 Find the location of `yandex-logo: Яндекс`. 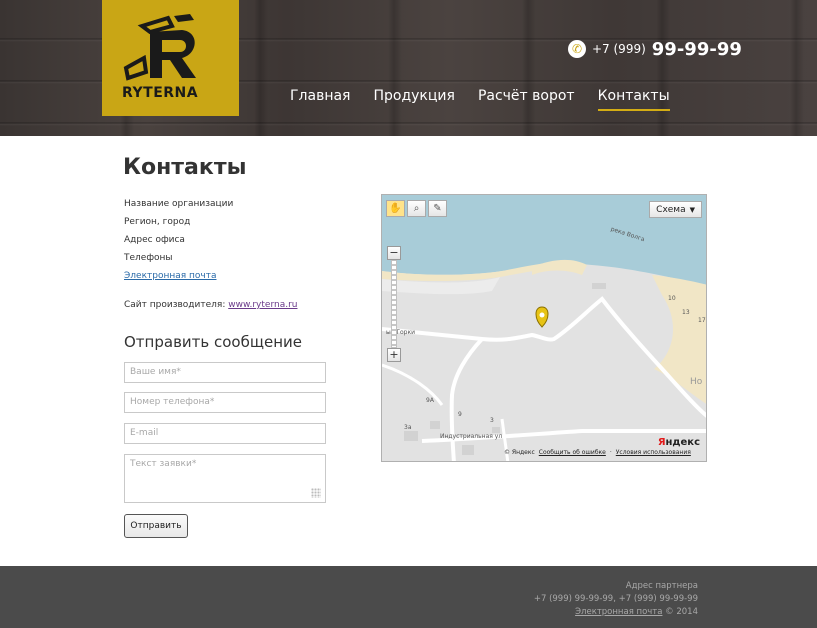

yandex-logo: Яндекс is located at coordinates (679, 442).